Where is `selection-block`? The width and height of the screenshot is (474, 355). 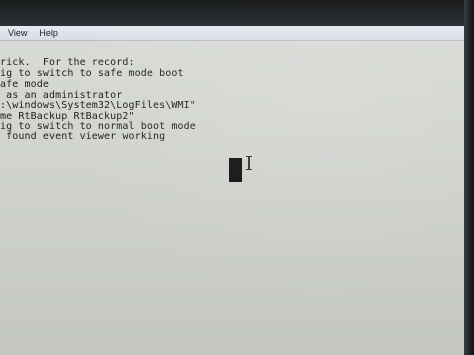
selection-block is located at coordinates (235, 170).